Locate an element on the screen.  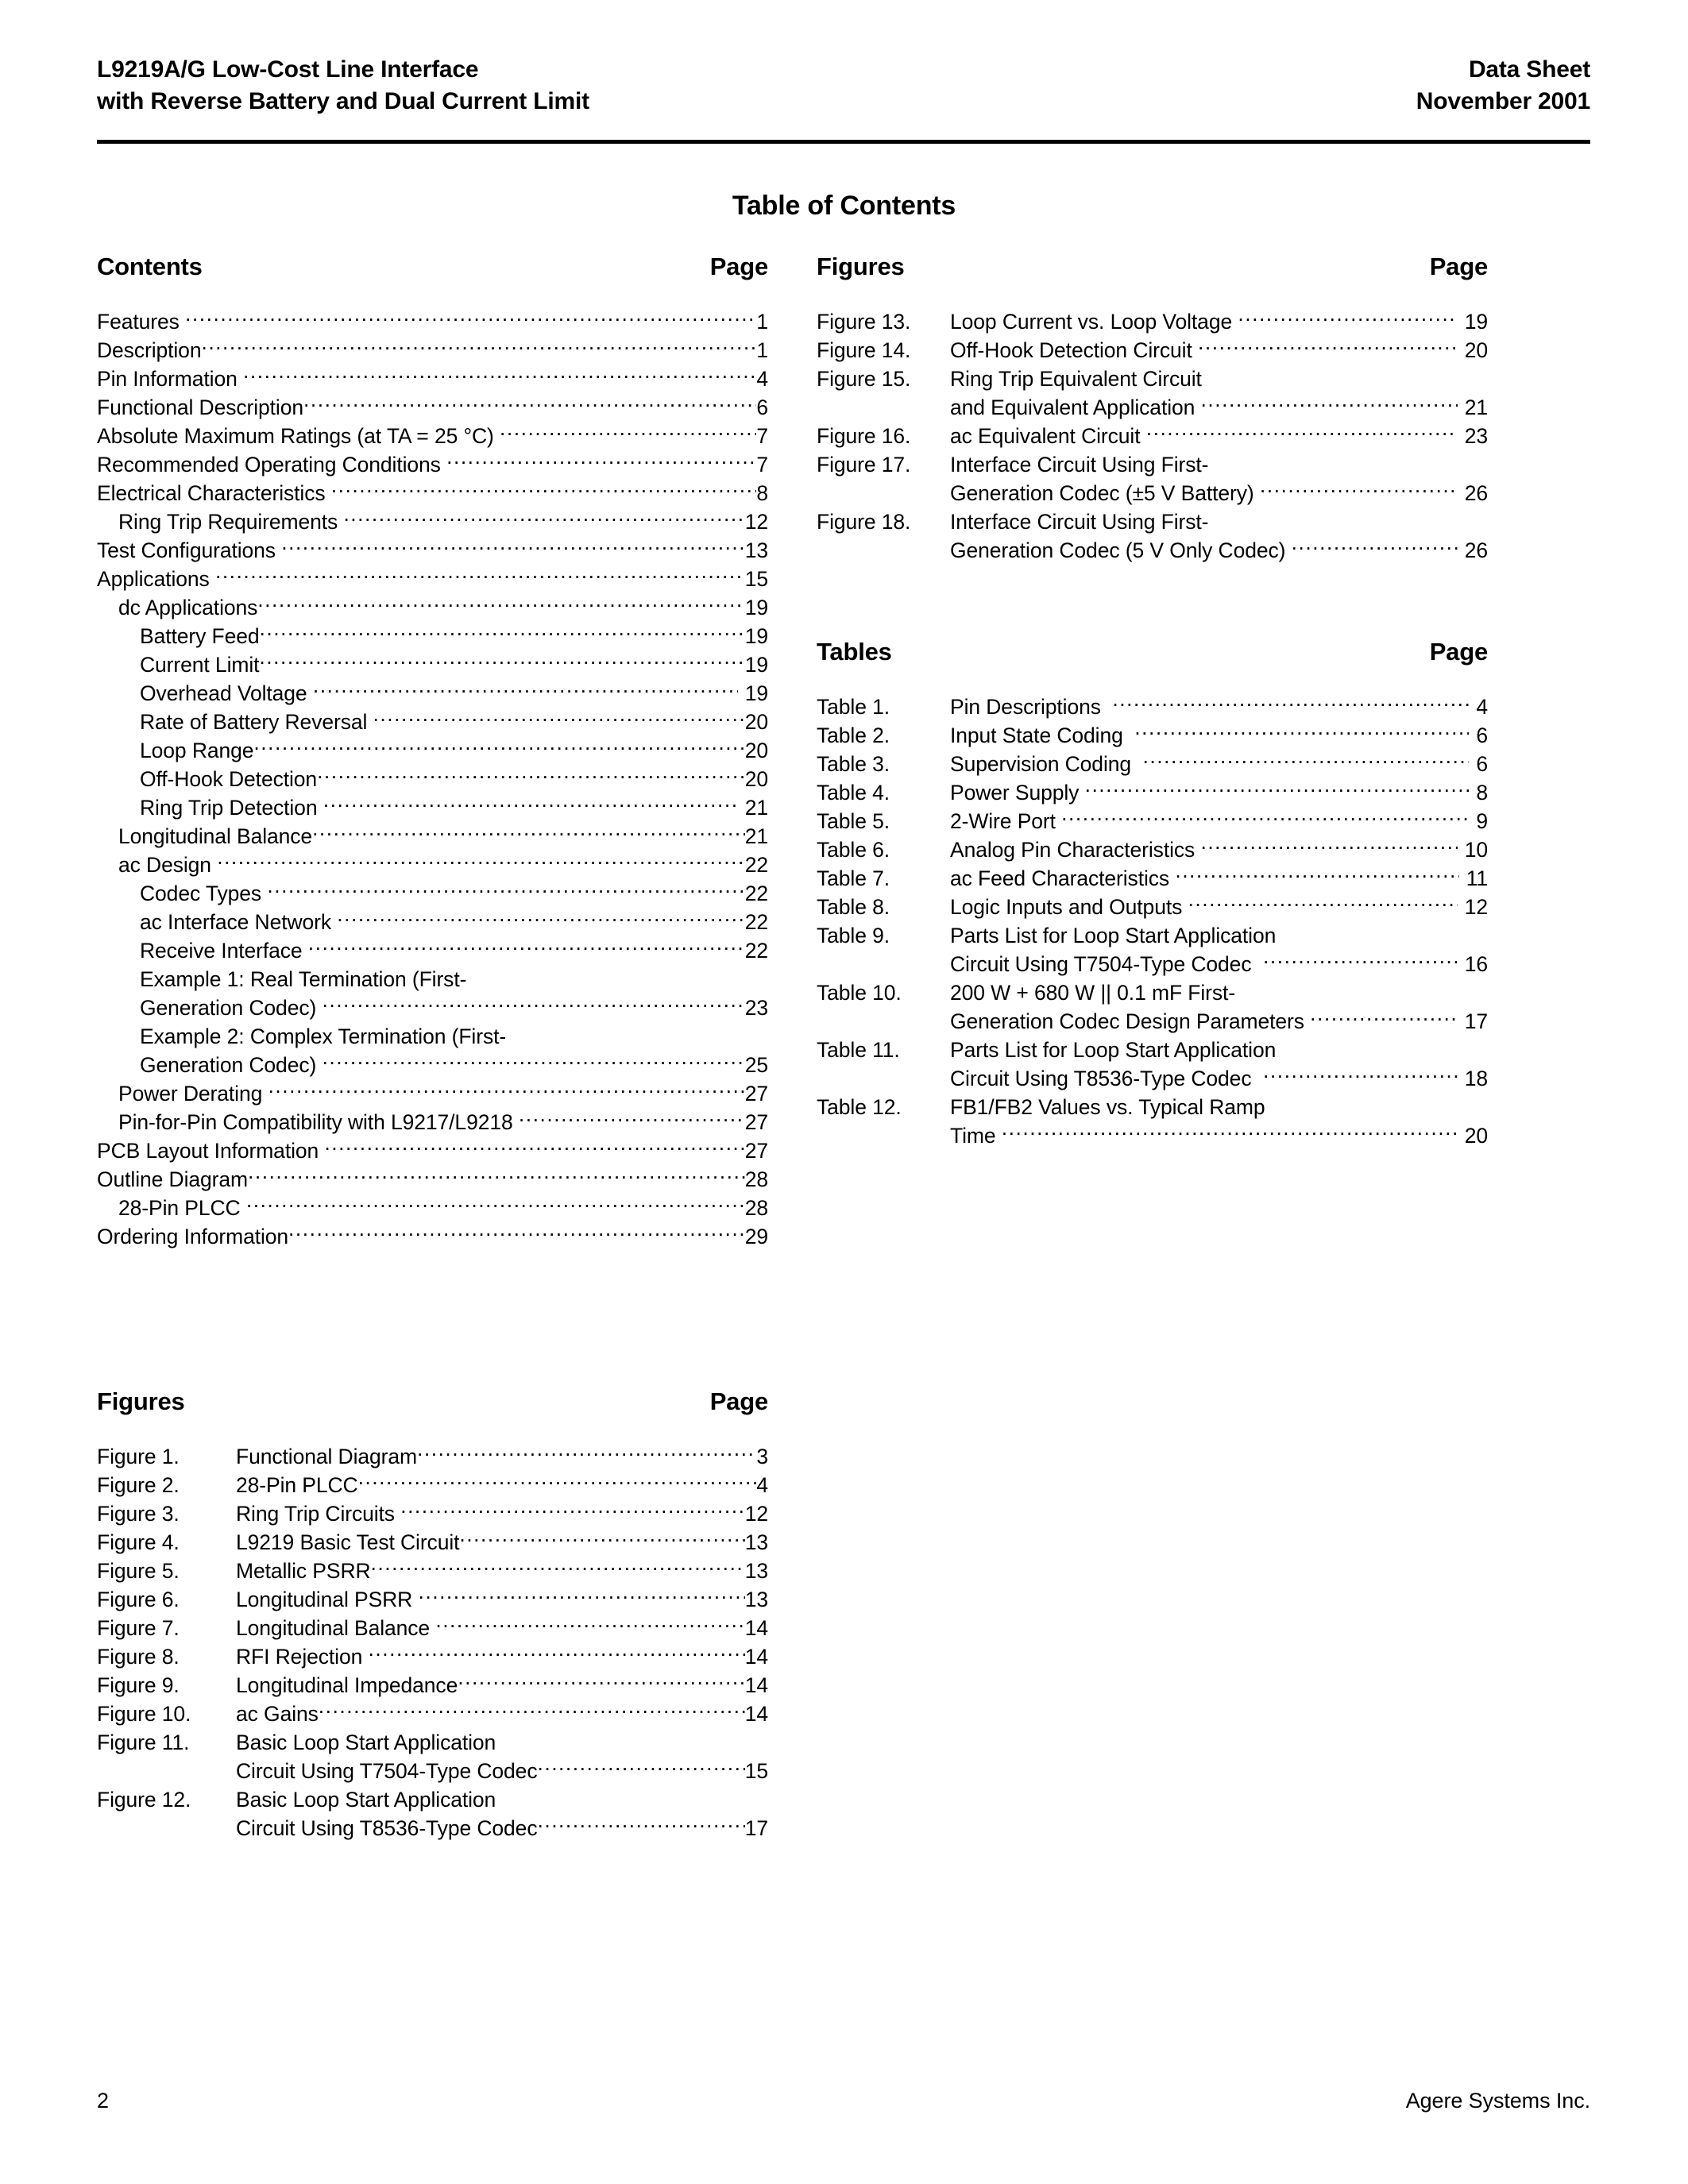
toc-entry: Generation Codec) 25 is located at coordinates (433, 1065).